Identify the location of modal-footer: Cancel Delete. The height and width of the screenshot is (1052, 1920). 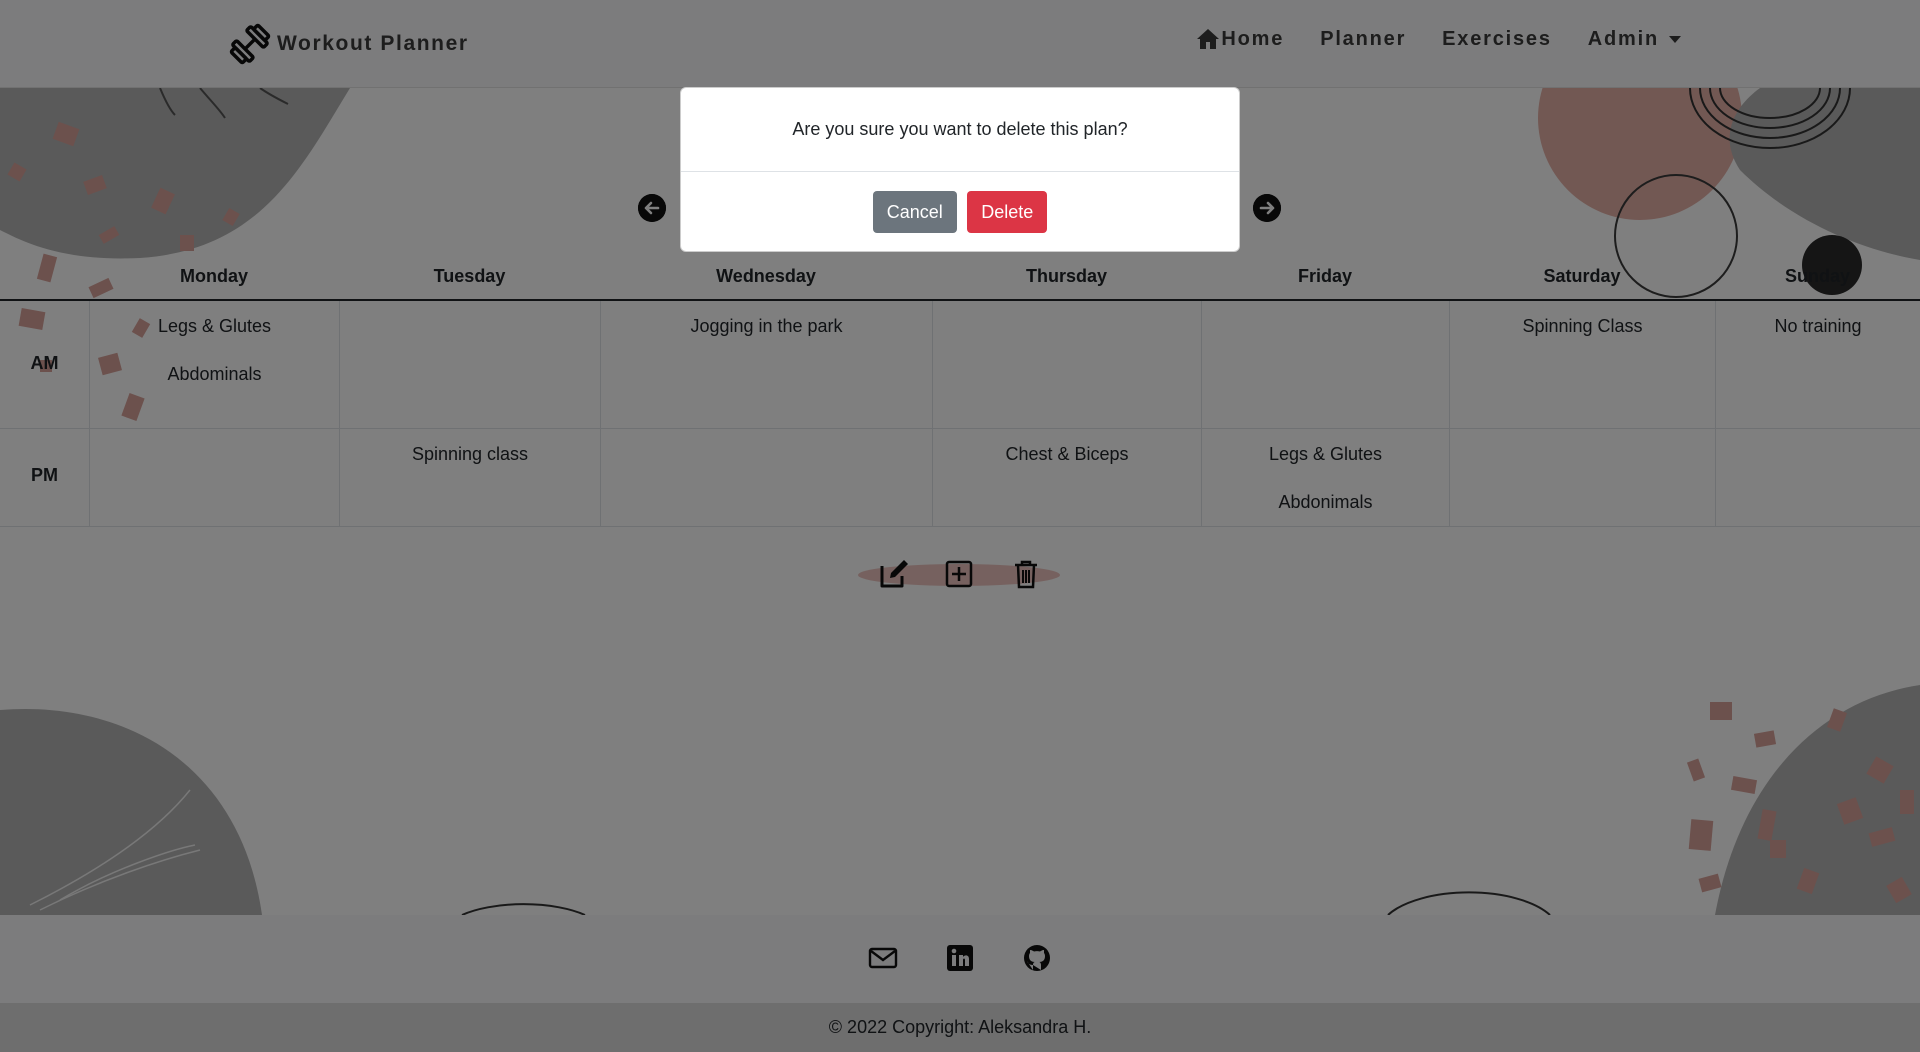
(960, 202).